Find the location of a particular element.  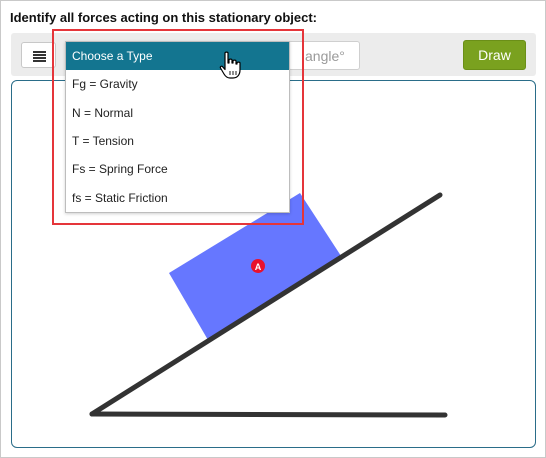

menu-button is located at coordinates (38, 55).